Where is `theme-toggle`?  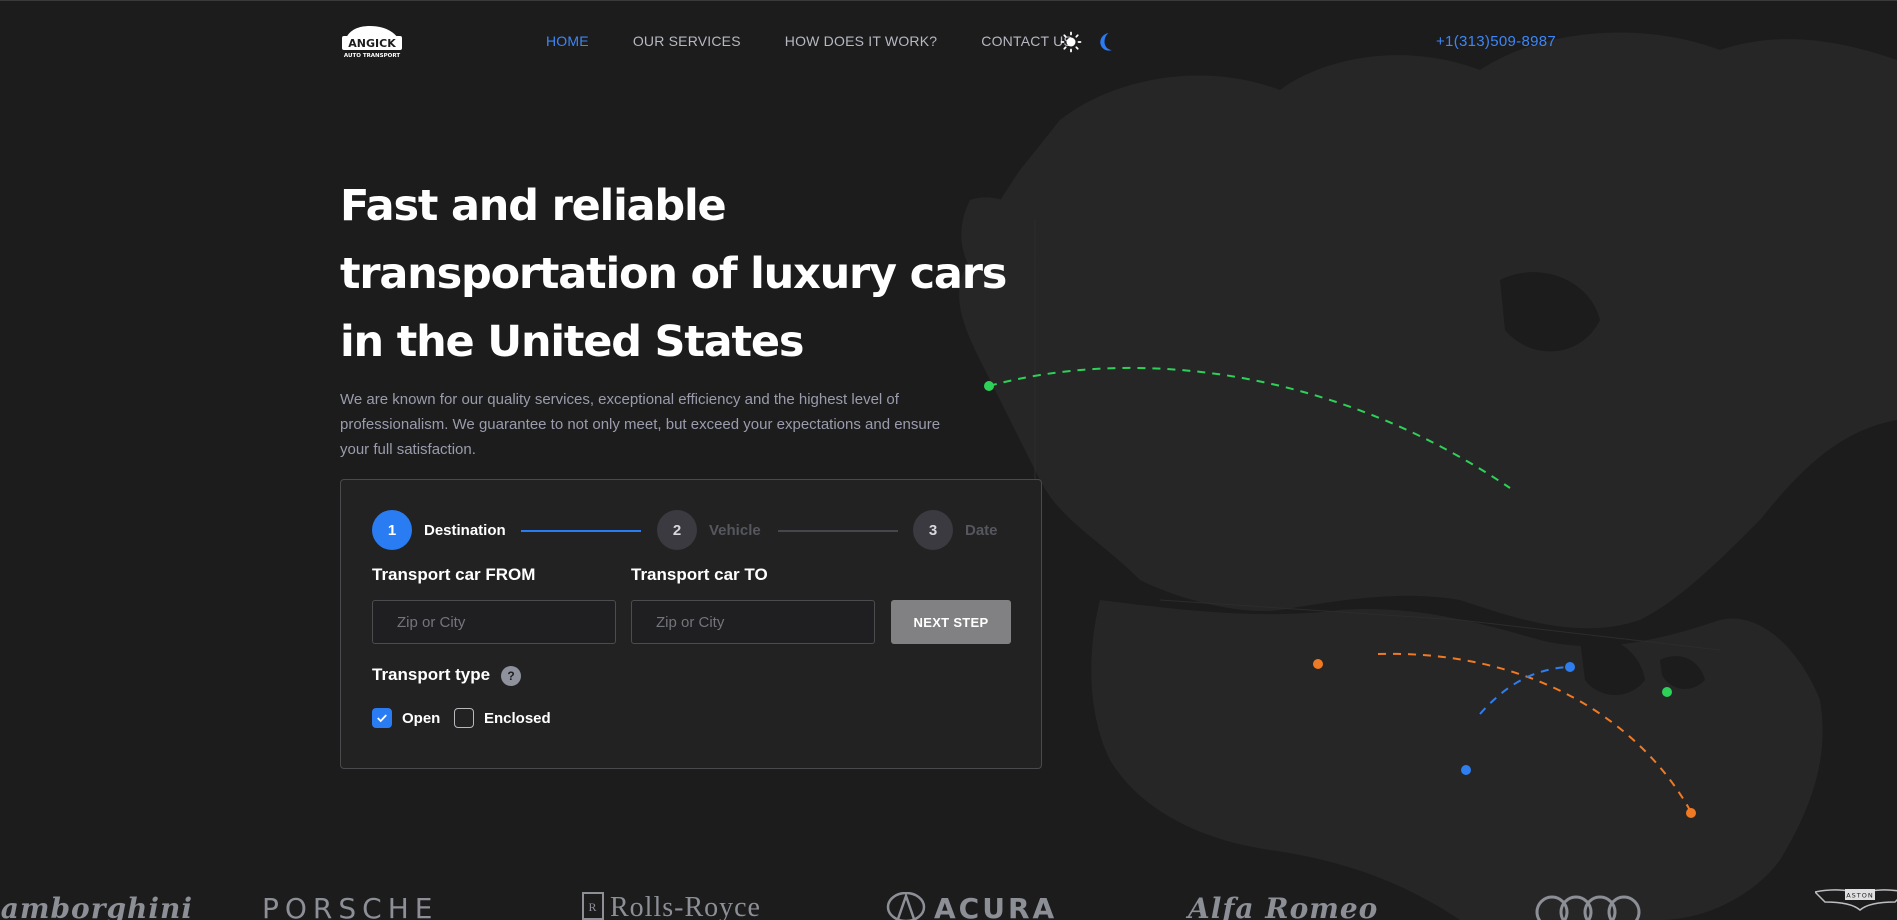 theme-toggle is located at coordinates (1089, 42).